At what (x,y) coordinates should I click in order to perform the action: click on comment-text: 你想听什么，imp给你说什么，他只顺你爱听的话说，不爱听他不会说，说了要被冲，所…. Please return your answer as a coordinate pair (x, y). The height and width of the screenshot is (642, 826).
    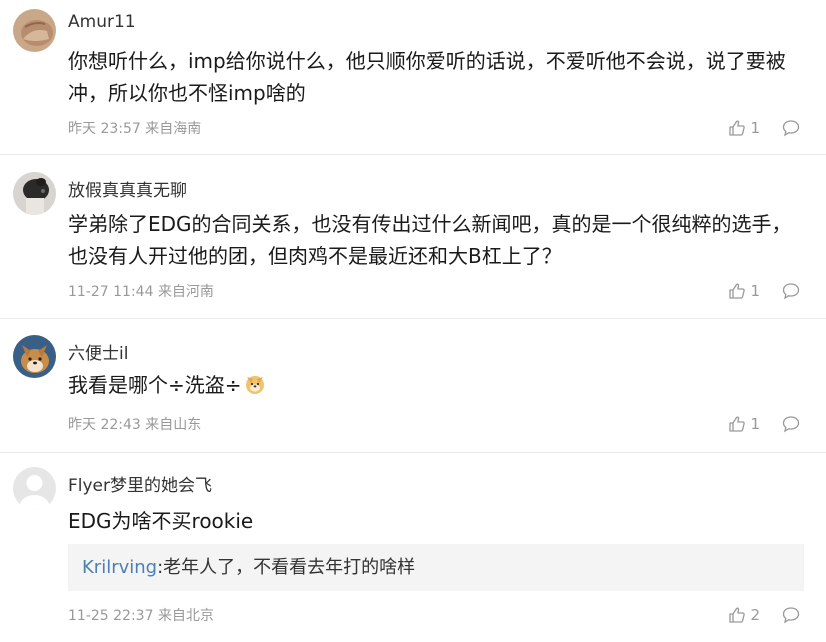
    Looking at the image, I should click on (427, 77).